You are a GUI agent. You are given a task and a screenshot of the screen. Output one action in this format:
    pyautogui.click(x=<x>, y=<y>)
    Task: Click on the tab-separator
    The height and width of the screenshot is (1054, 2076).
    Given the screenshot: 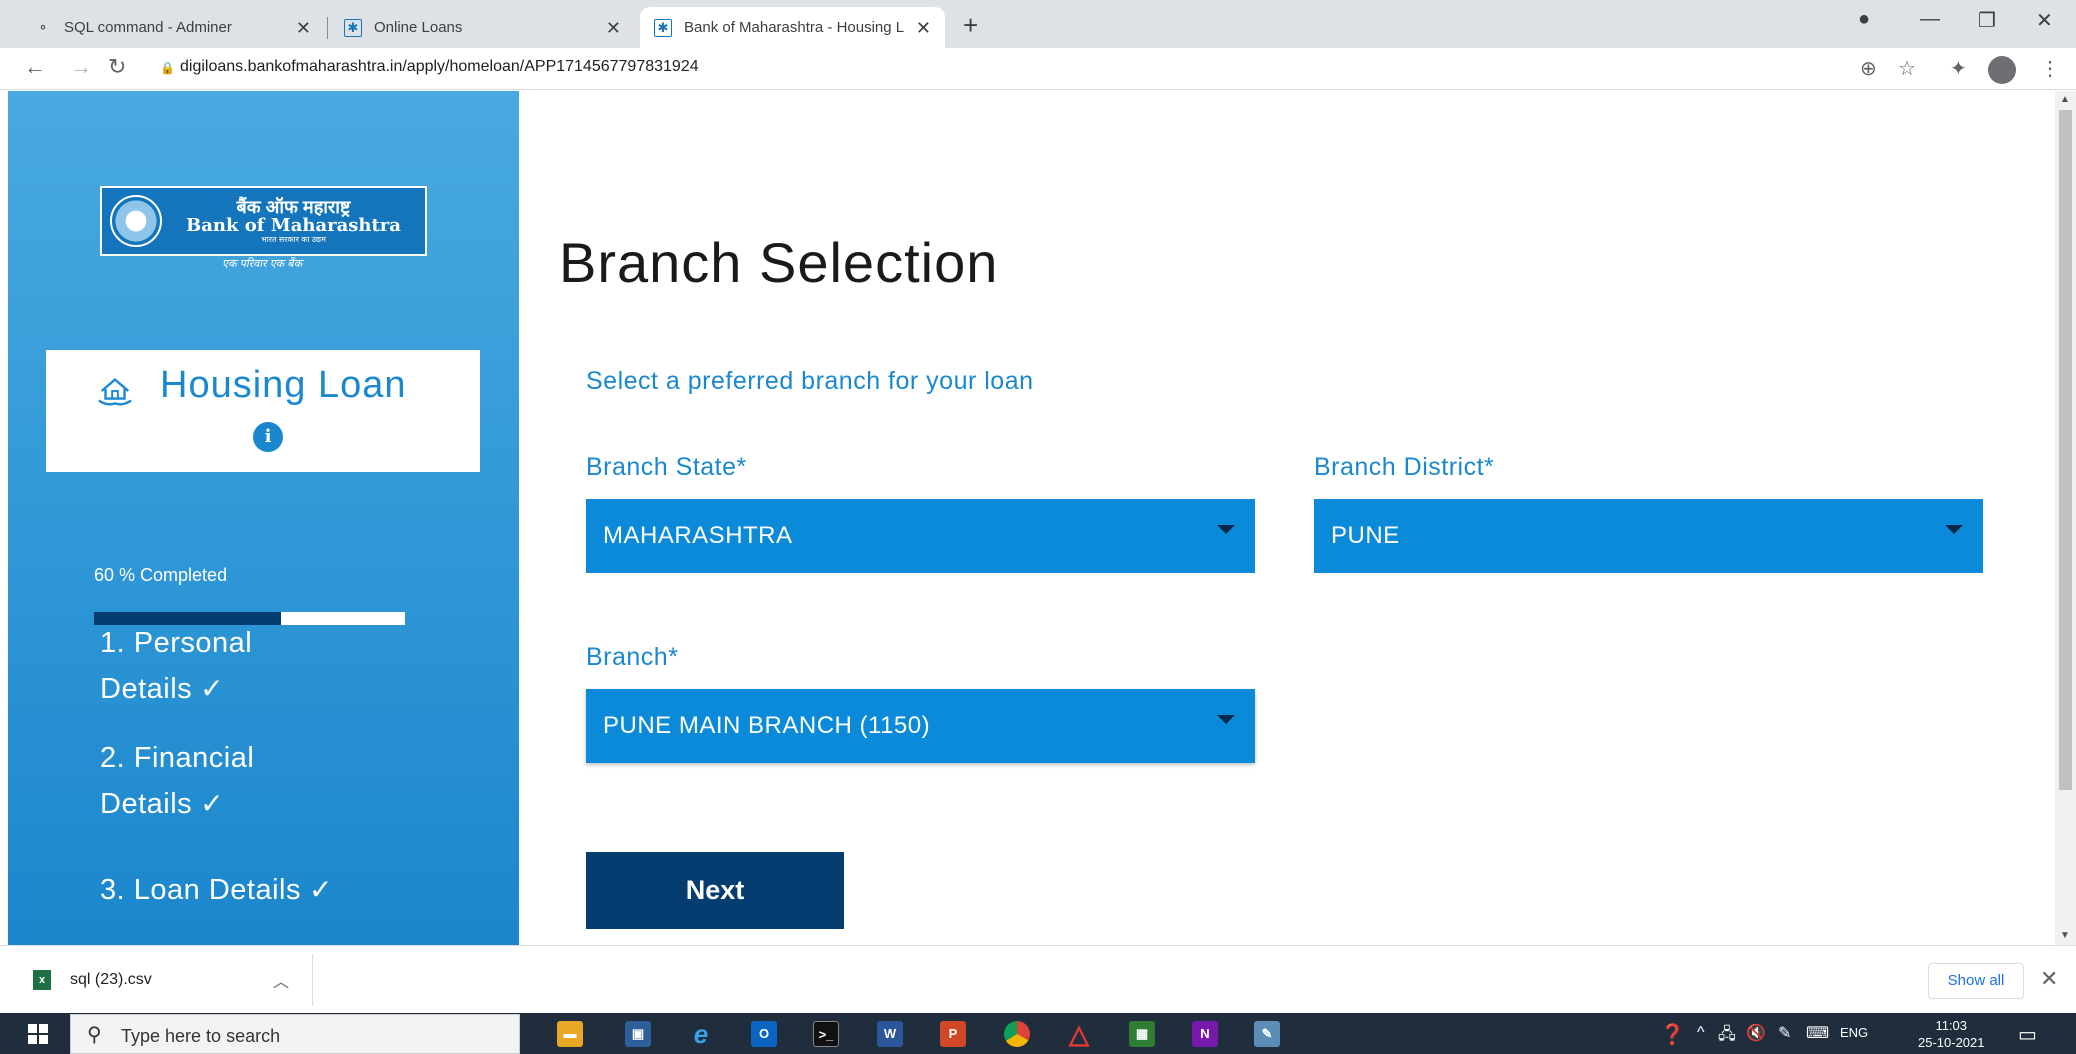 What is the action you would take?
    pyautogui.click(x=327, y=28)
    